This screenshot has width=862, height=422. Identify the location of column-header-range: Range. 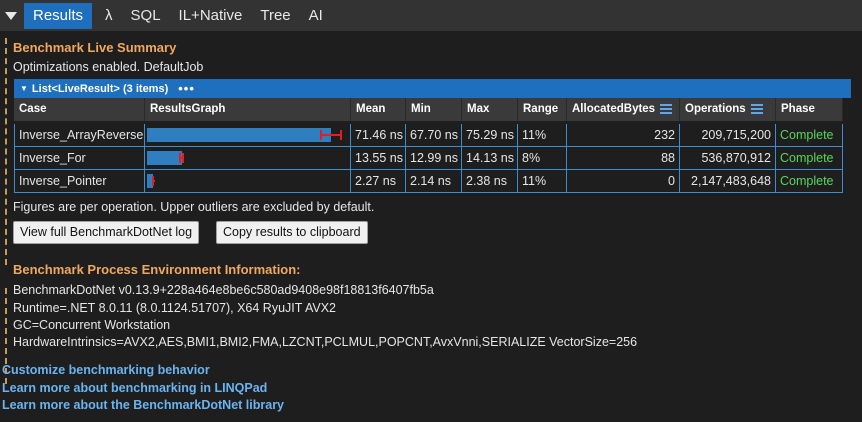
(542, 109).